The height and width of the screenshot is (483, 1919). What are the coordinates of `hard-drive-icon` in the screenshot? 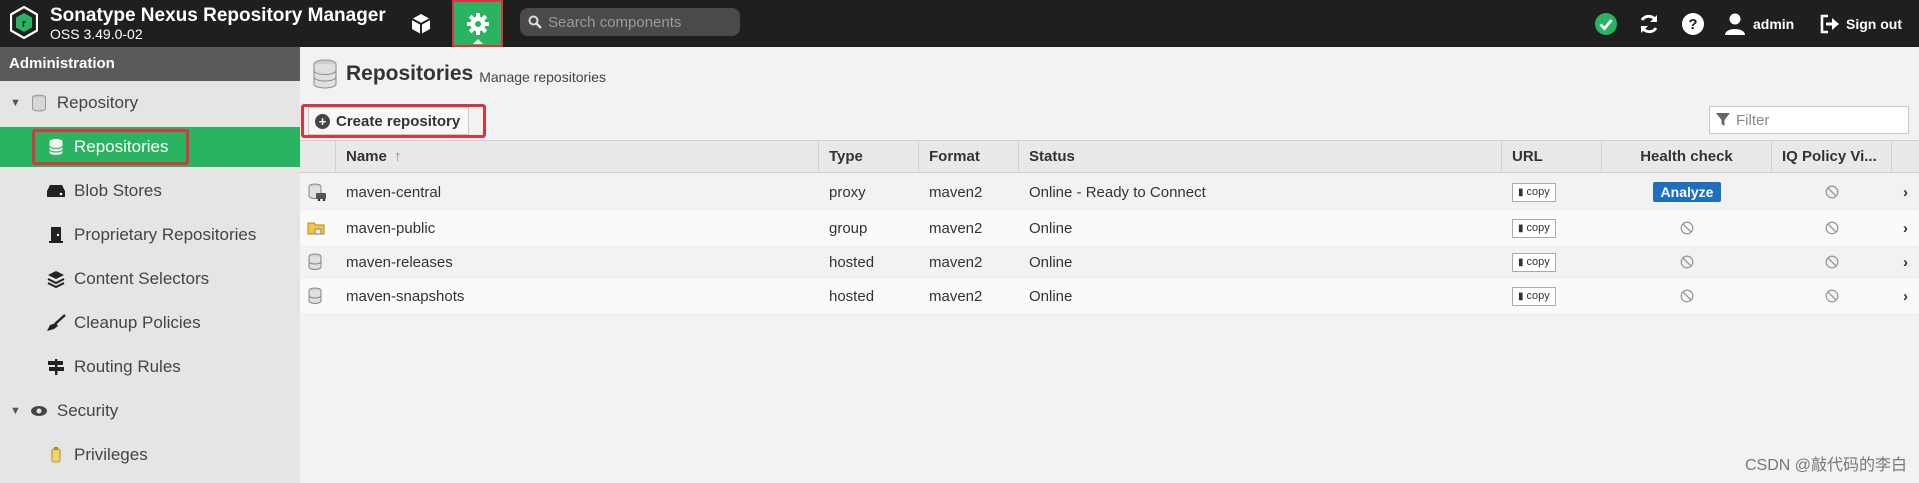 It's located at (56, 191).